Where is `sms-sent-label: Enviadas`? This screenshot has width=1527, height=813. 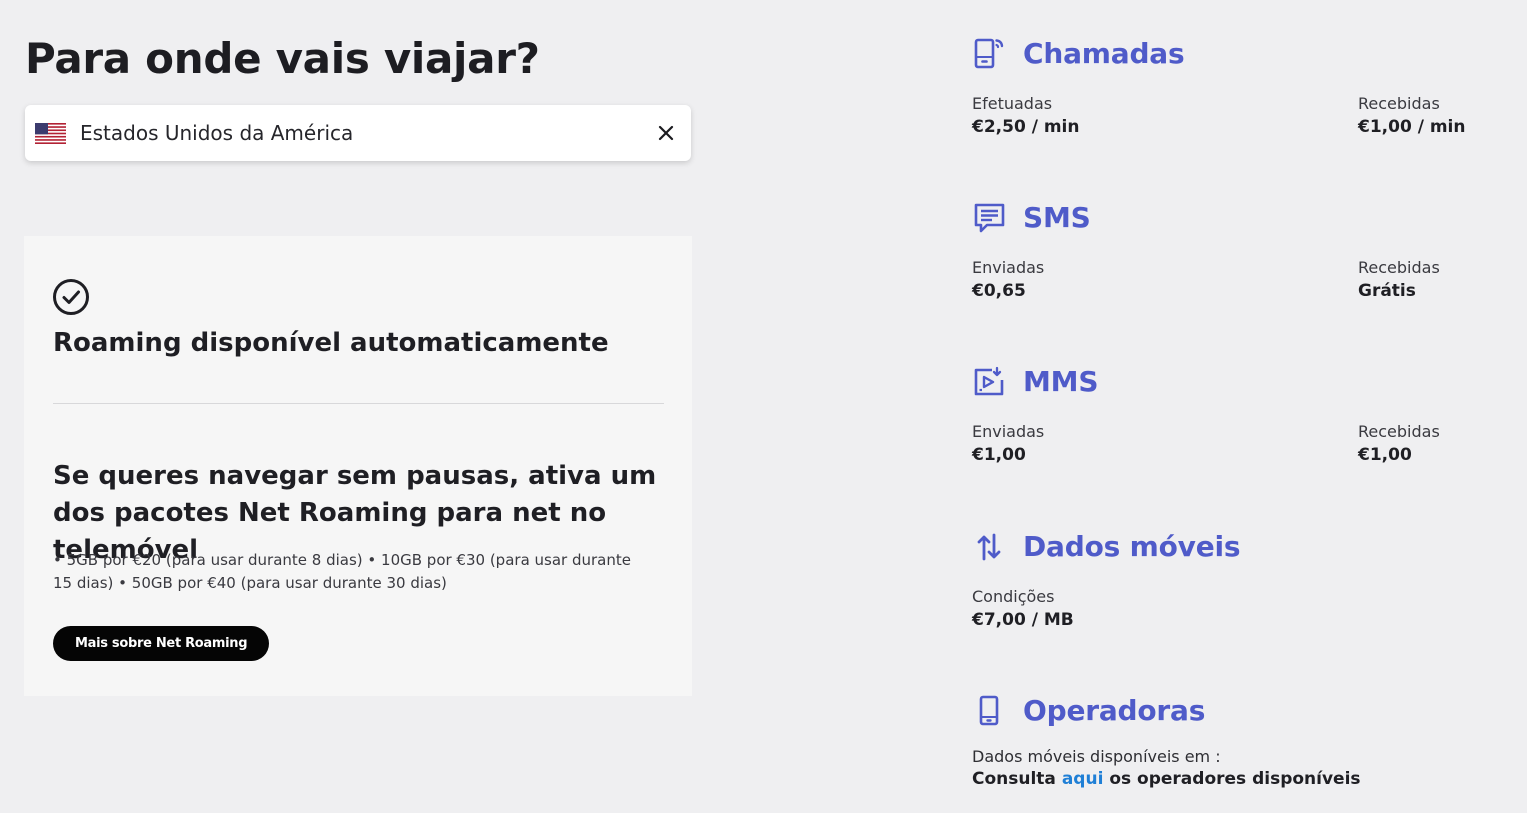 sms-sent-label: Enviadas is located at coordinates (1008, 267).